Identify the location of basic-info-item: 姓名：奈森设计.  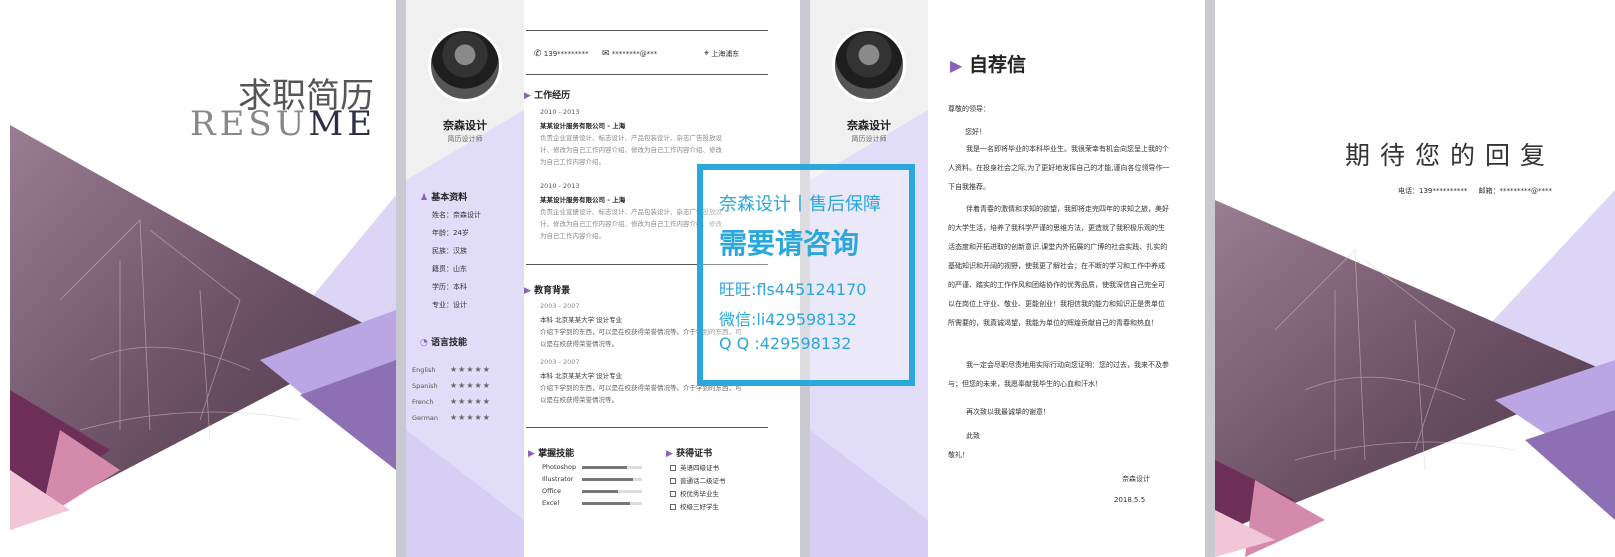
(456, 215).